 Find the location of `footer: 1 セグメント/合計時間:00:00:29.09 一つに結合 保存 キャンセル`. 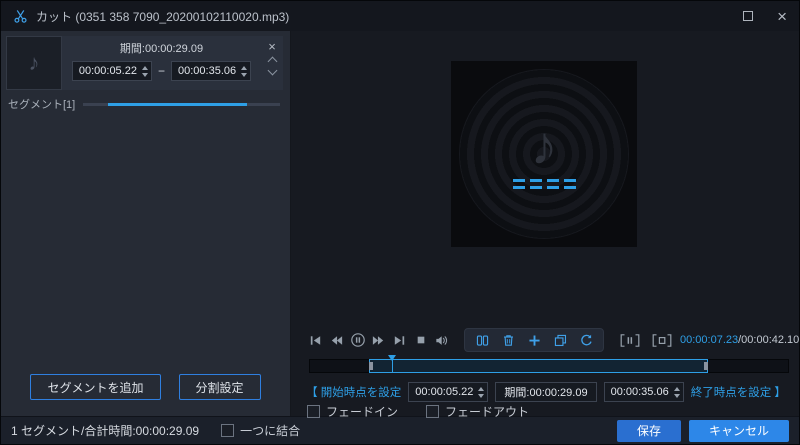

footer: 1 セグメント/合計時間:00:00:29.09 一つに結合 保存 キャンセル is located at coordinates (400, 430).